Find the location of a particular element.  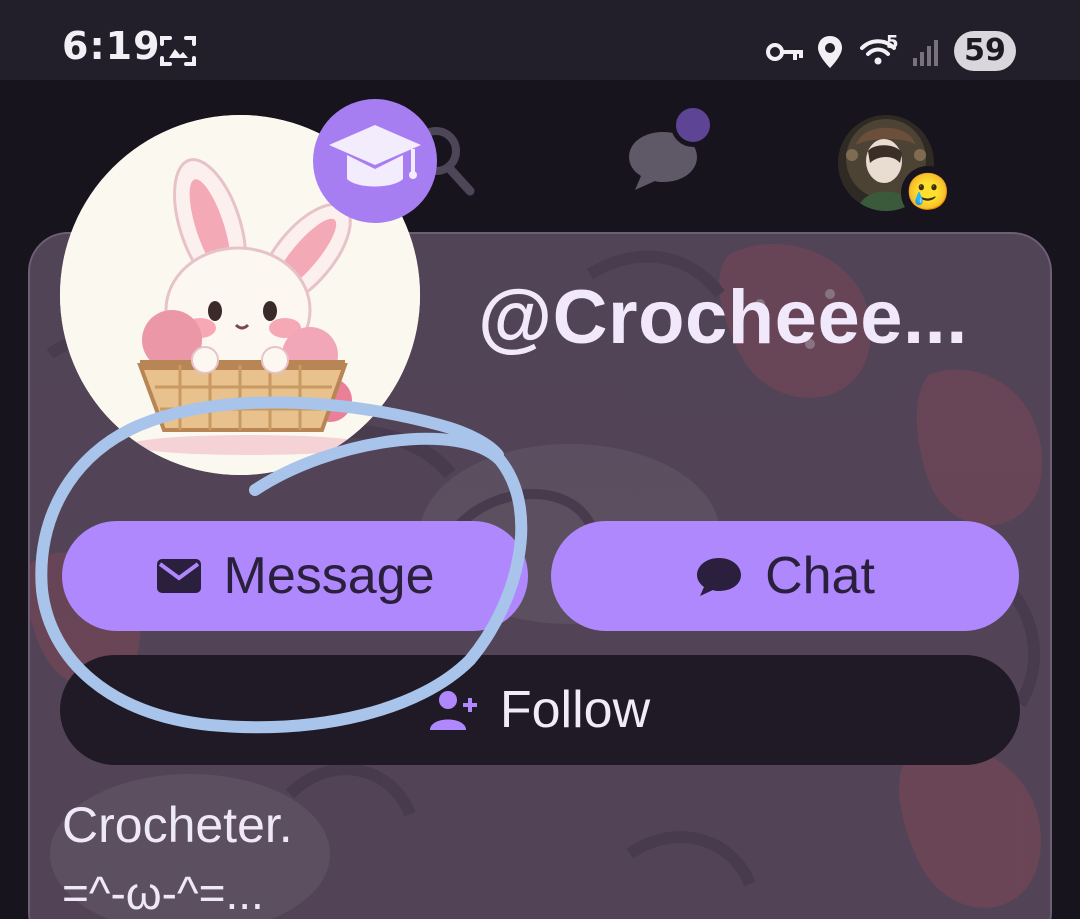

chat-button-label: Chat is located at coordinates (820, 576).